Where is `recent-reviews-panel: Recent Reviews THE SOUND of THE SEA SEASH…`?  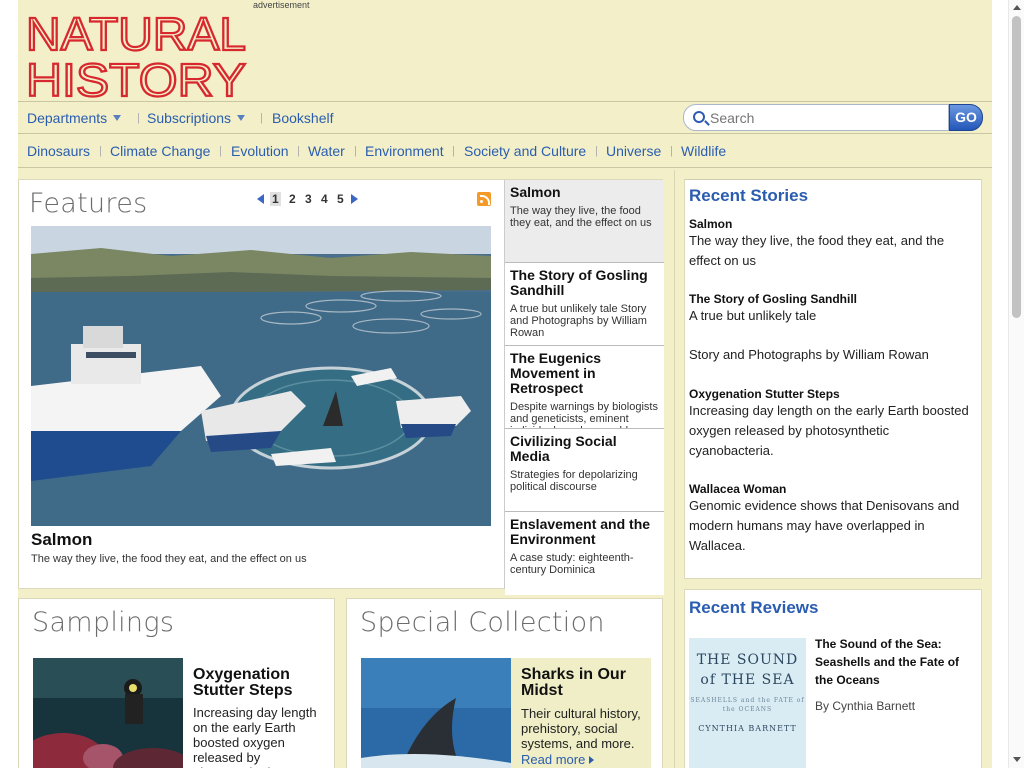 recent-reviews-panel: Recent Reviews THE SOUND of THE SEA SEASH… is located at coordinates (833, 678).